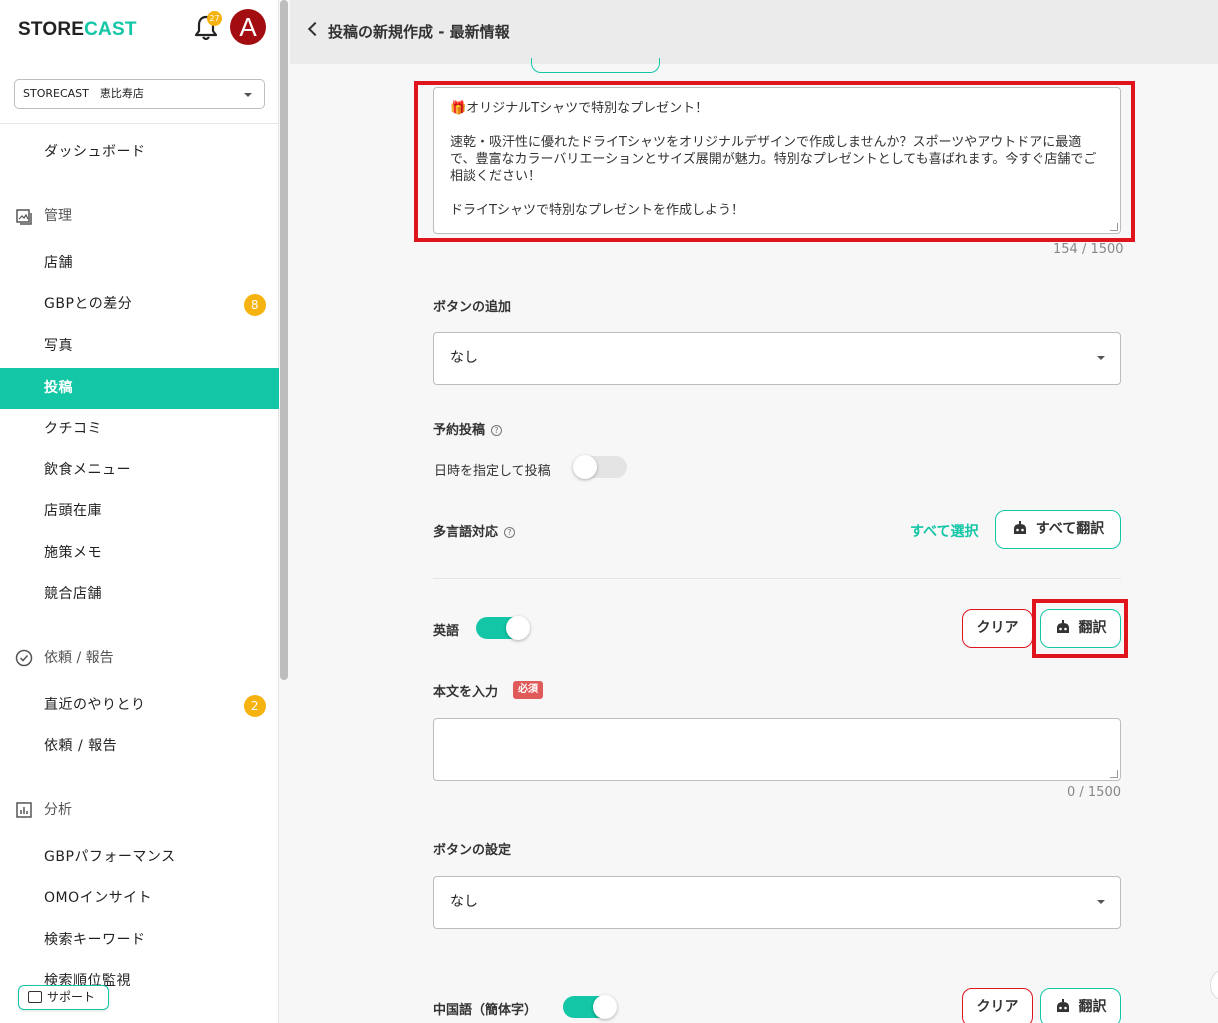 The width and height of the screenshot is (1218, 1023). Describe the element at coordinates (24, 217) in the screenshot. I see `image-icon` at that location.